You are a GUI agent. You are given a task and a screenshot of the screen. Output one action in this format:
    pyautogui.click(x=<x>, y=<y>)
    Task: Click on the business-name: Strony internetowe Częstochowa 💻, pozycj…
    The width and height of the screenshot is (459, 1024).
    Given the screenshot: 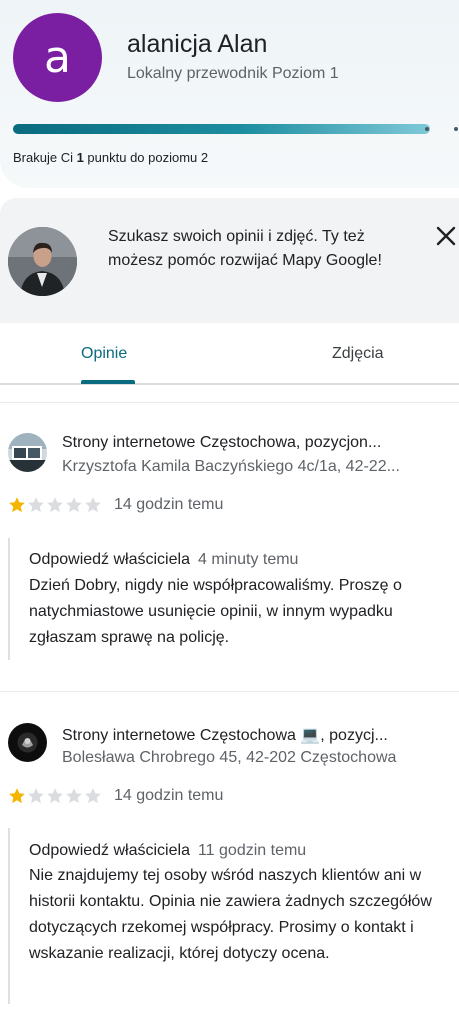 What is the action you would take?
    pyautogui.click(x=252, y=735)
    